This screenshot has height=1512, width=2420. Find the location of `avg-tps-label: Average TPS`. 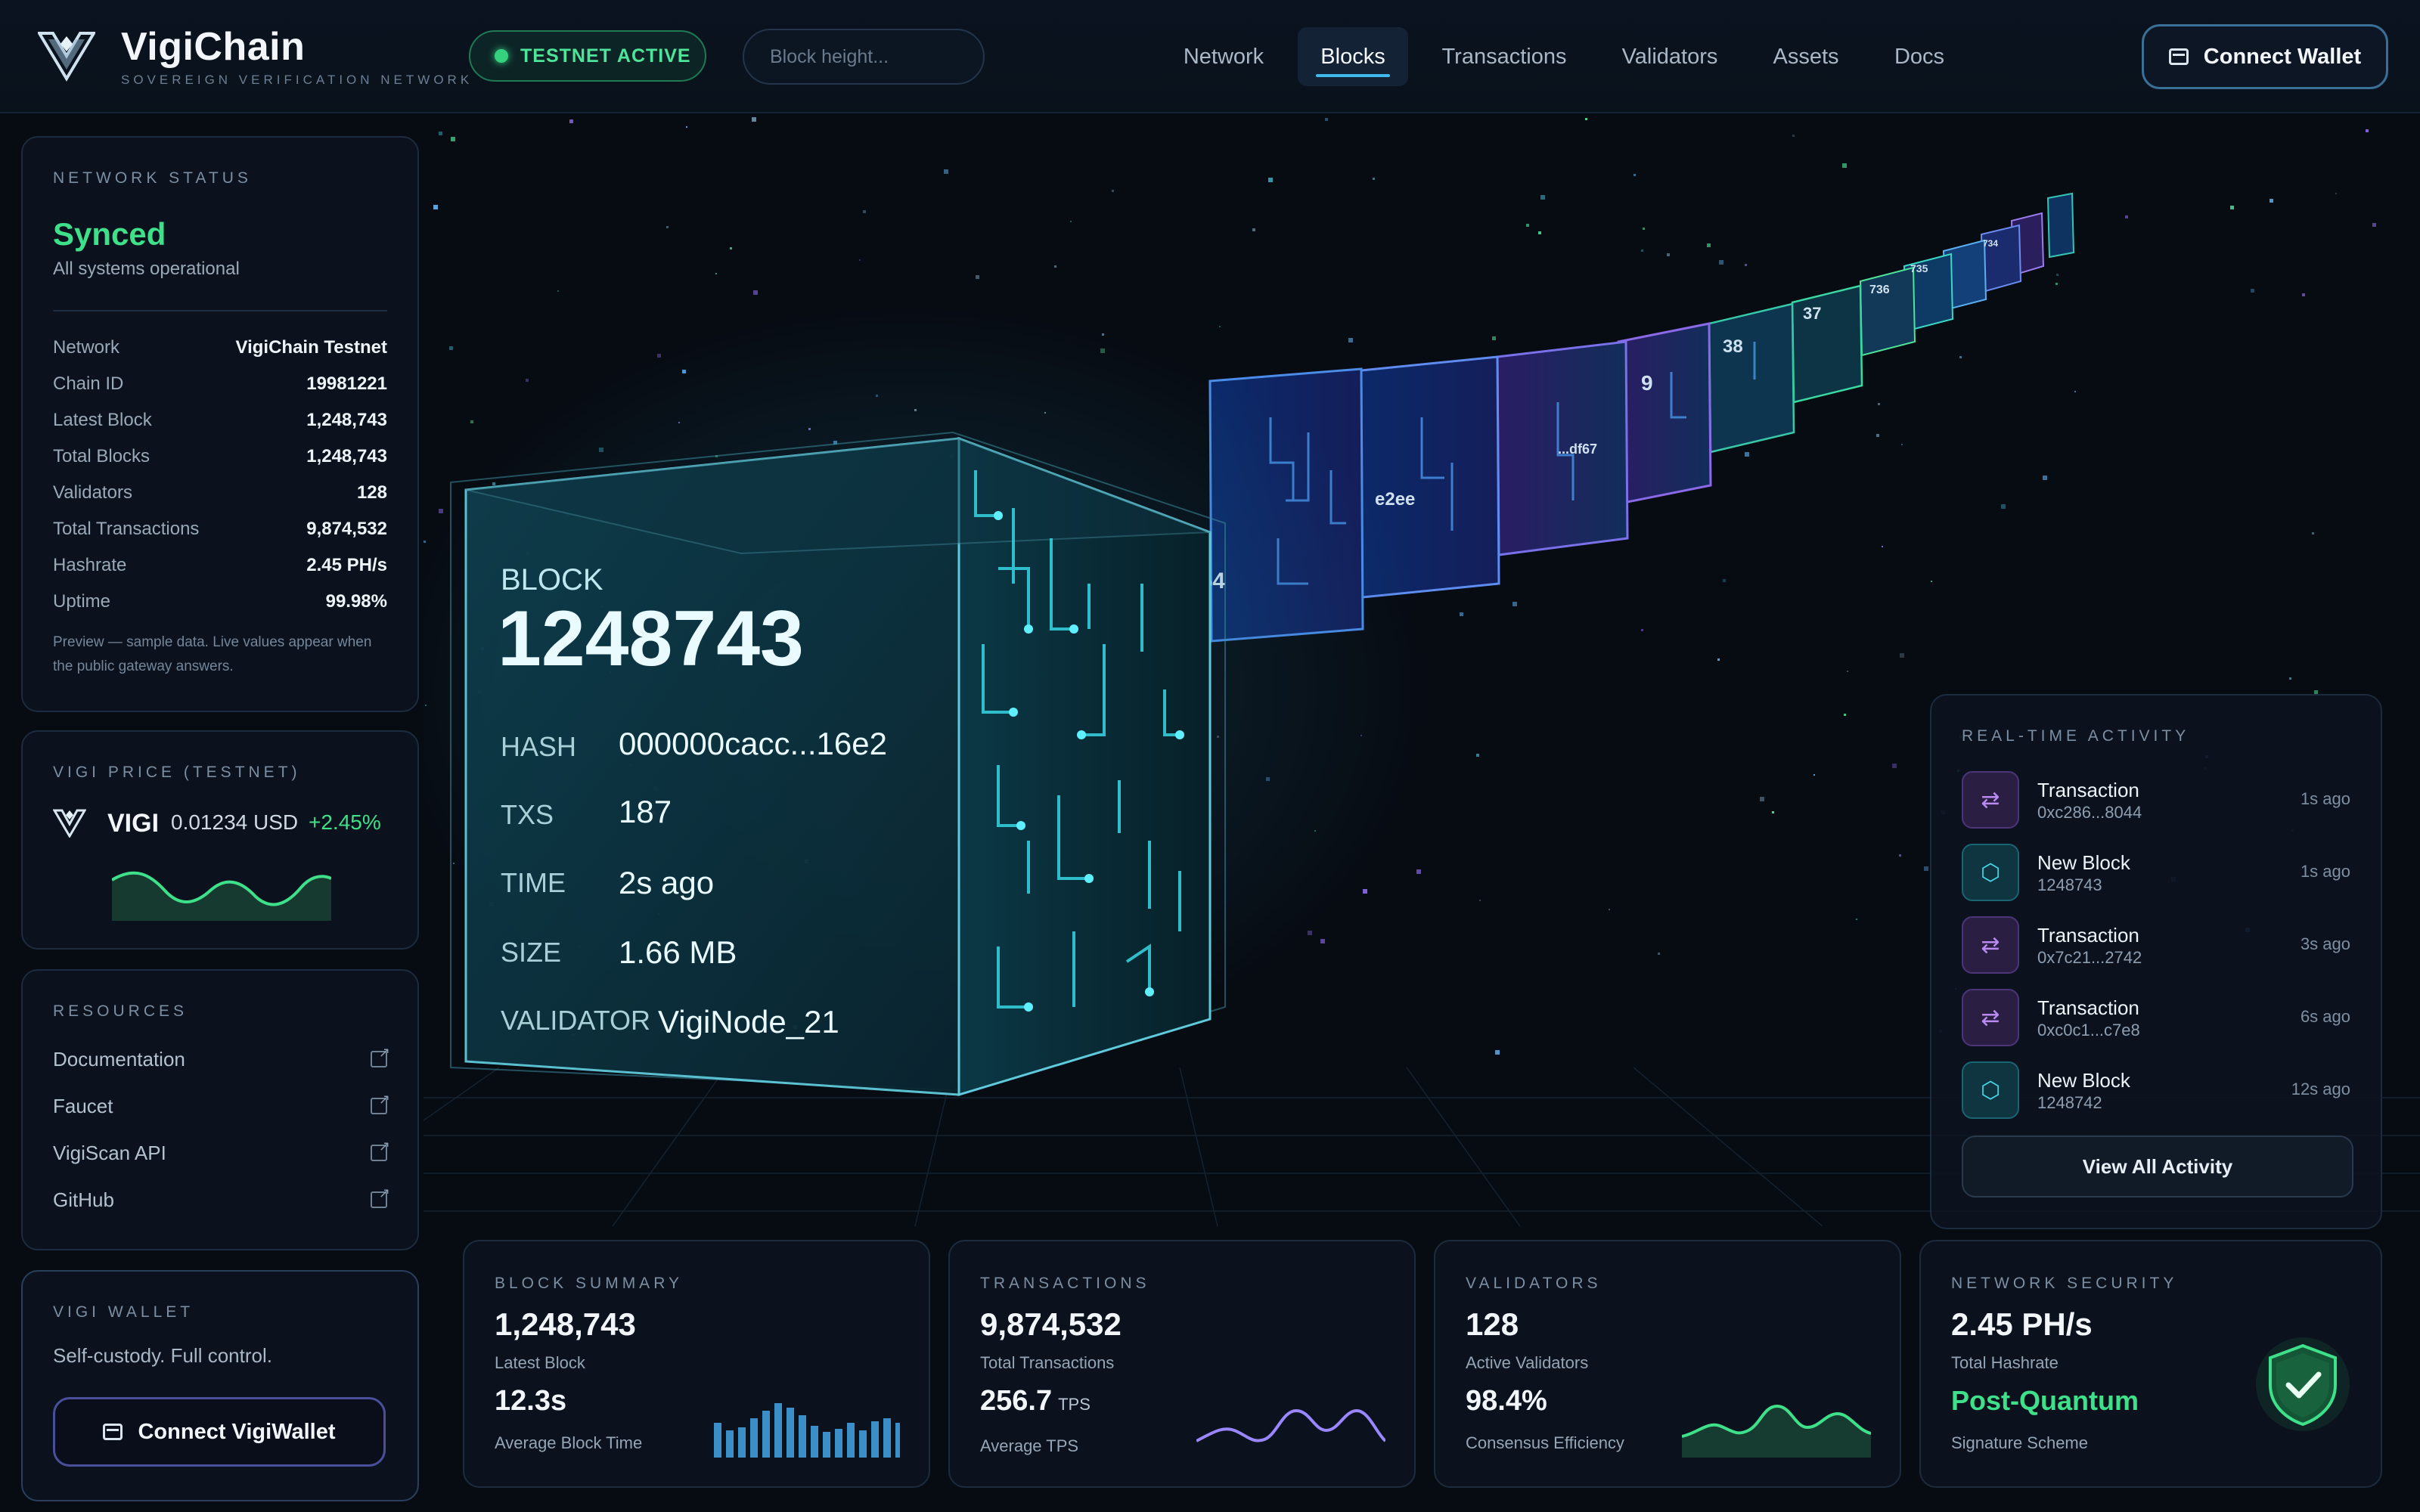

avg-tps-label: Average TPS is located at coordinates (1029, 1446).